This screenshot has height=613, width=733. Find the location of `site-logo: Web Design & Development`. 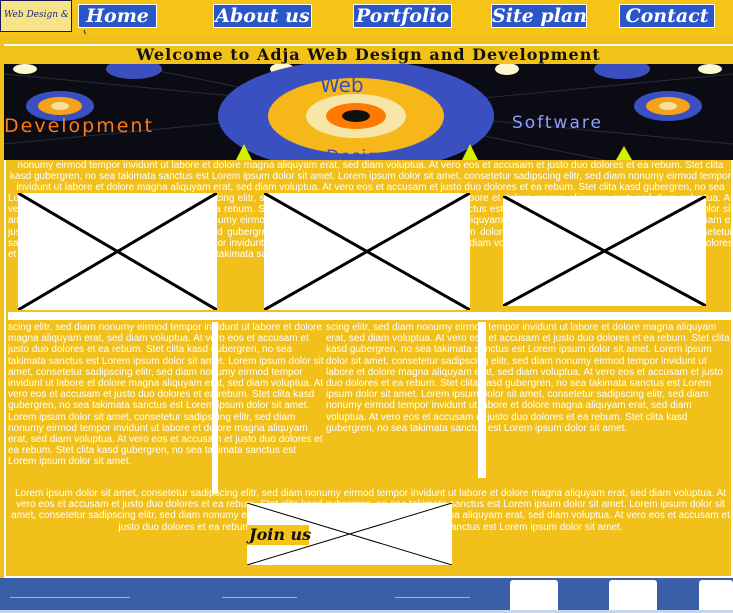

site-logo: Web Design & Development is located at coordinates (36, 16).